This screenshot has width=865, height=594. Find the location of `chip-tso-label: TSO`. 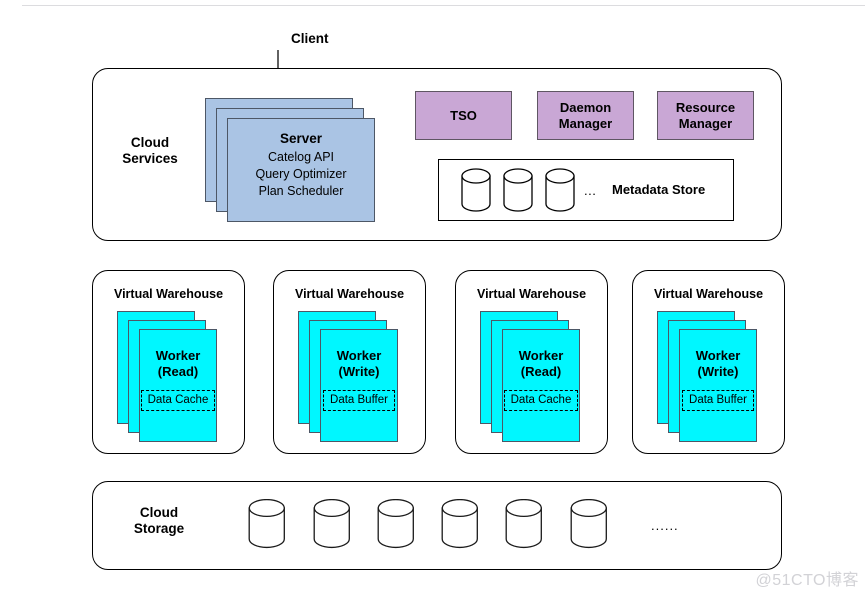

chip-tso-label: TSO is located at coordinates (463, 115).